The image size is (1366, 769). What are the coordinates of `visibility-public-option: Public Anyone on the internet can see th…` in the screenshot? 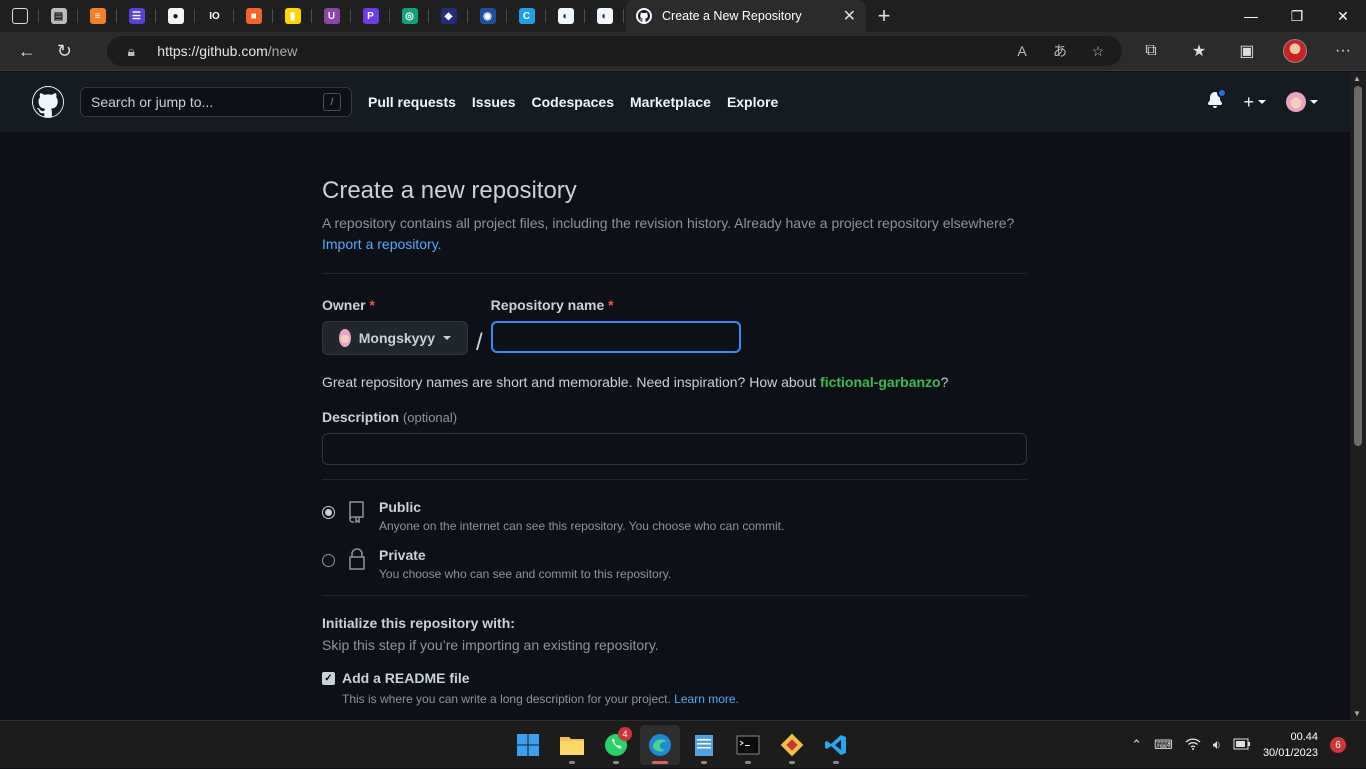 It's located at (674, 516).